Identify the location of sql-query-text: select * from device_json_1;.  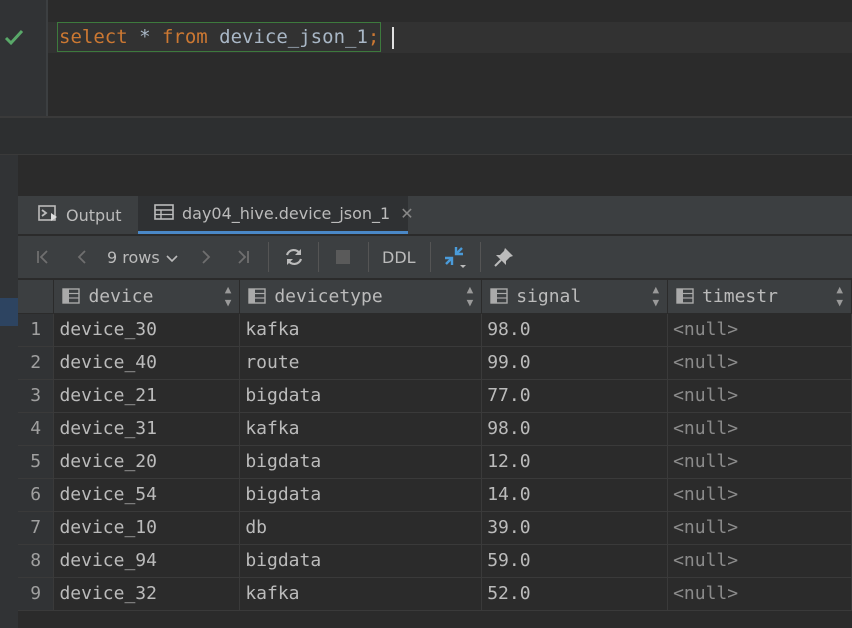
(219, 37).